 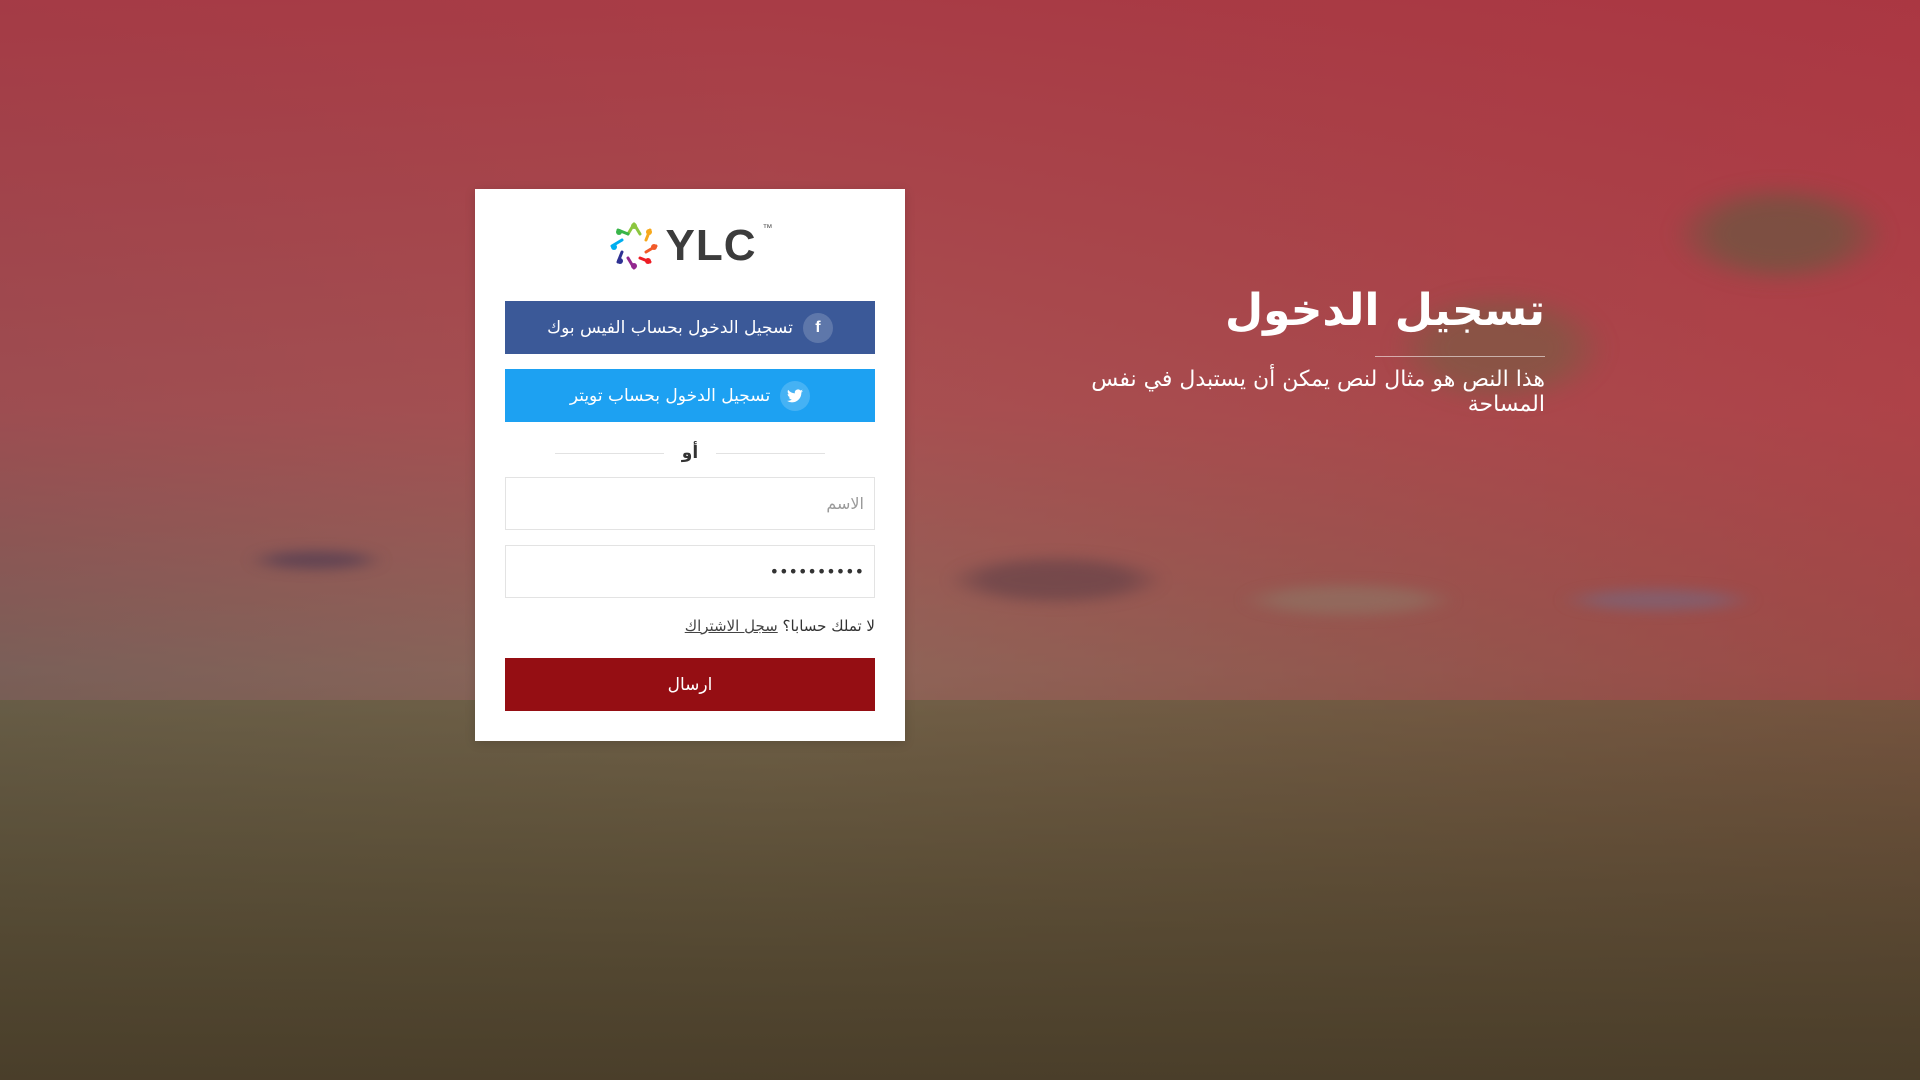 I want to click on facebook-login-label: تسجيل الدخول بحساب الفيس بوك, so click(x=670, y=327).